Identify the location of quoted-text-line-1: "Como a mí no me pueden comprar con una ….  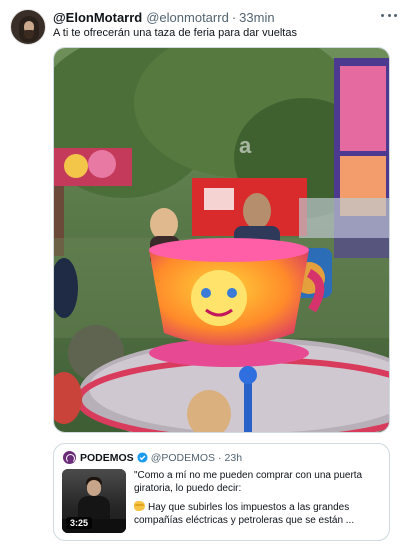
(248, 482).